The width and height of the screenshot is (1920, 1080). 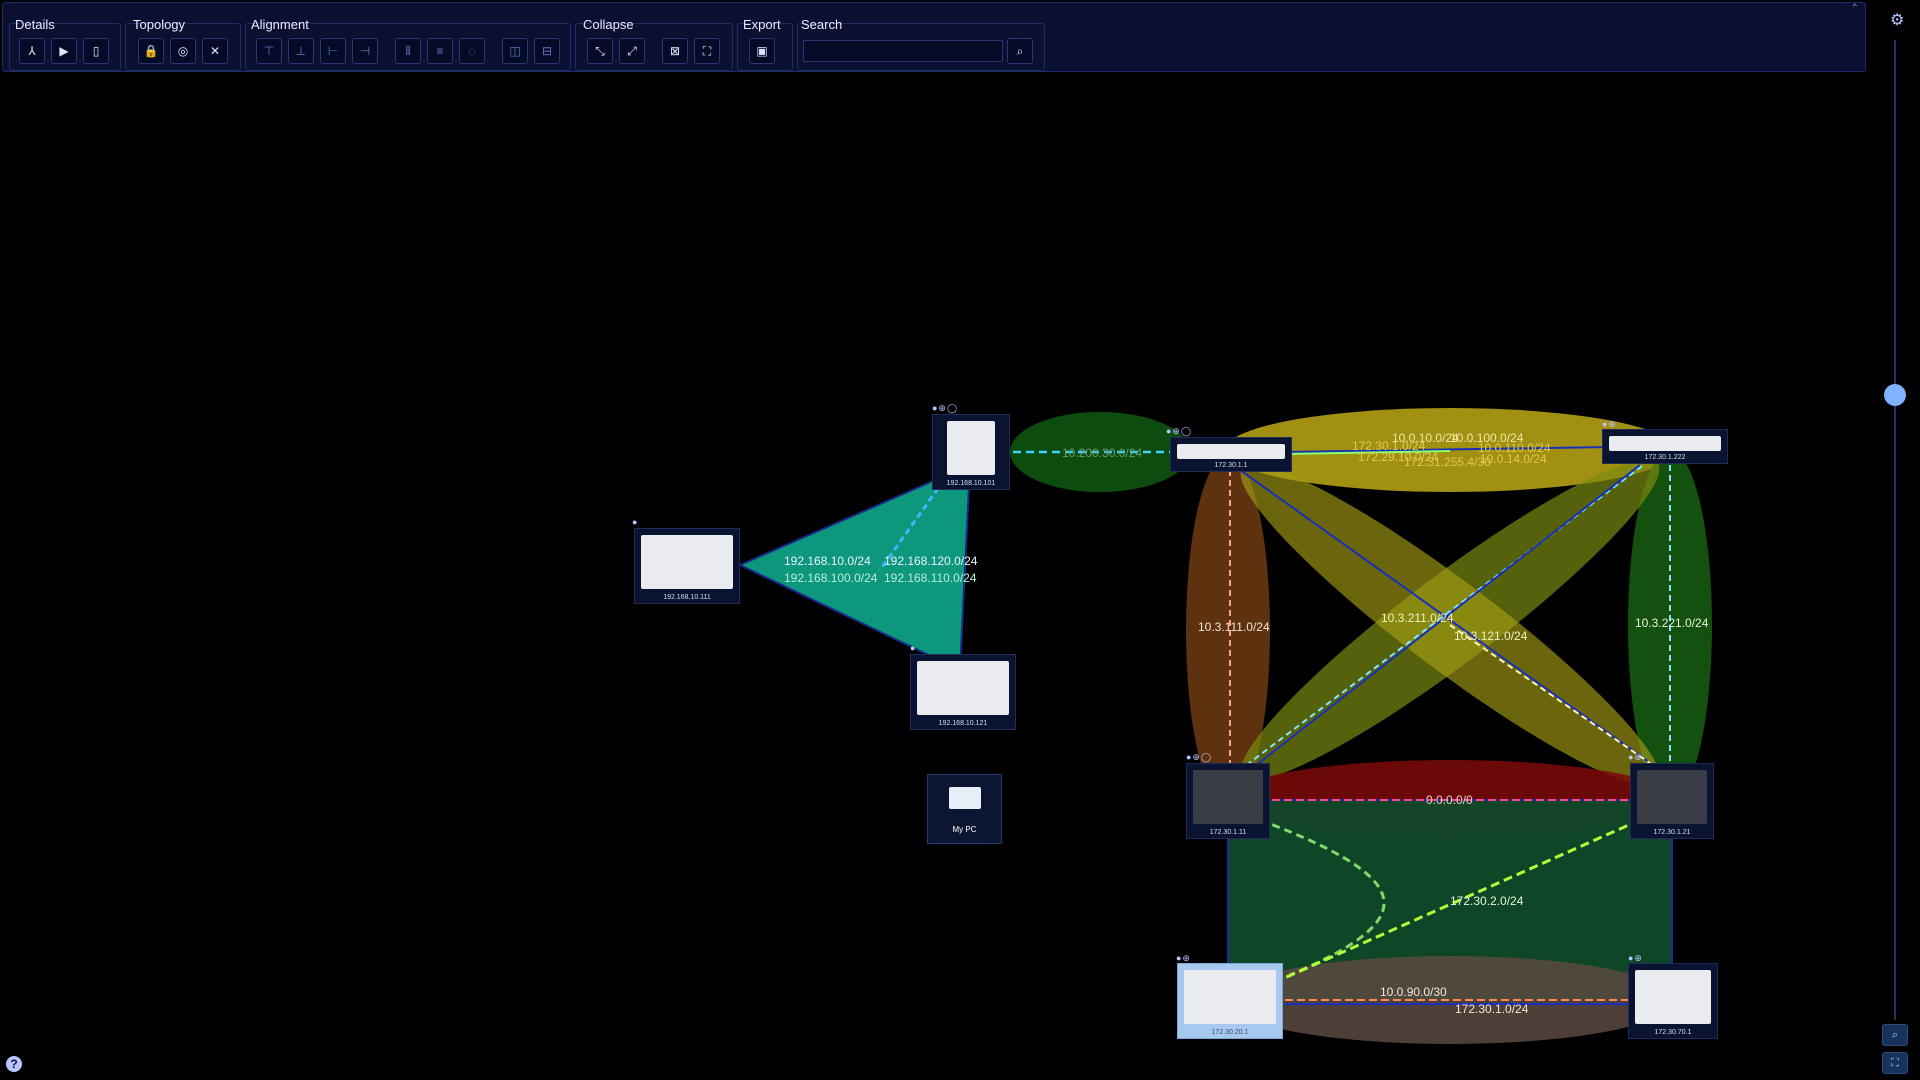 What do you see at coordinates (1635, 757) in the screenshot?
I see `node-status-icons: ●⊕` at bounding box center [1635, 757].